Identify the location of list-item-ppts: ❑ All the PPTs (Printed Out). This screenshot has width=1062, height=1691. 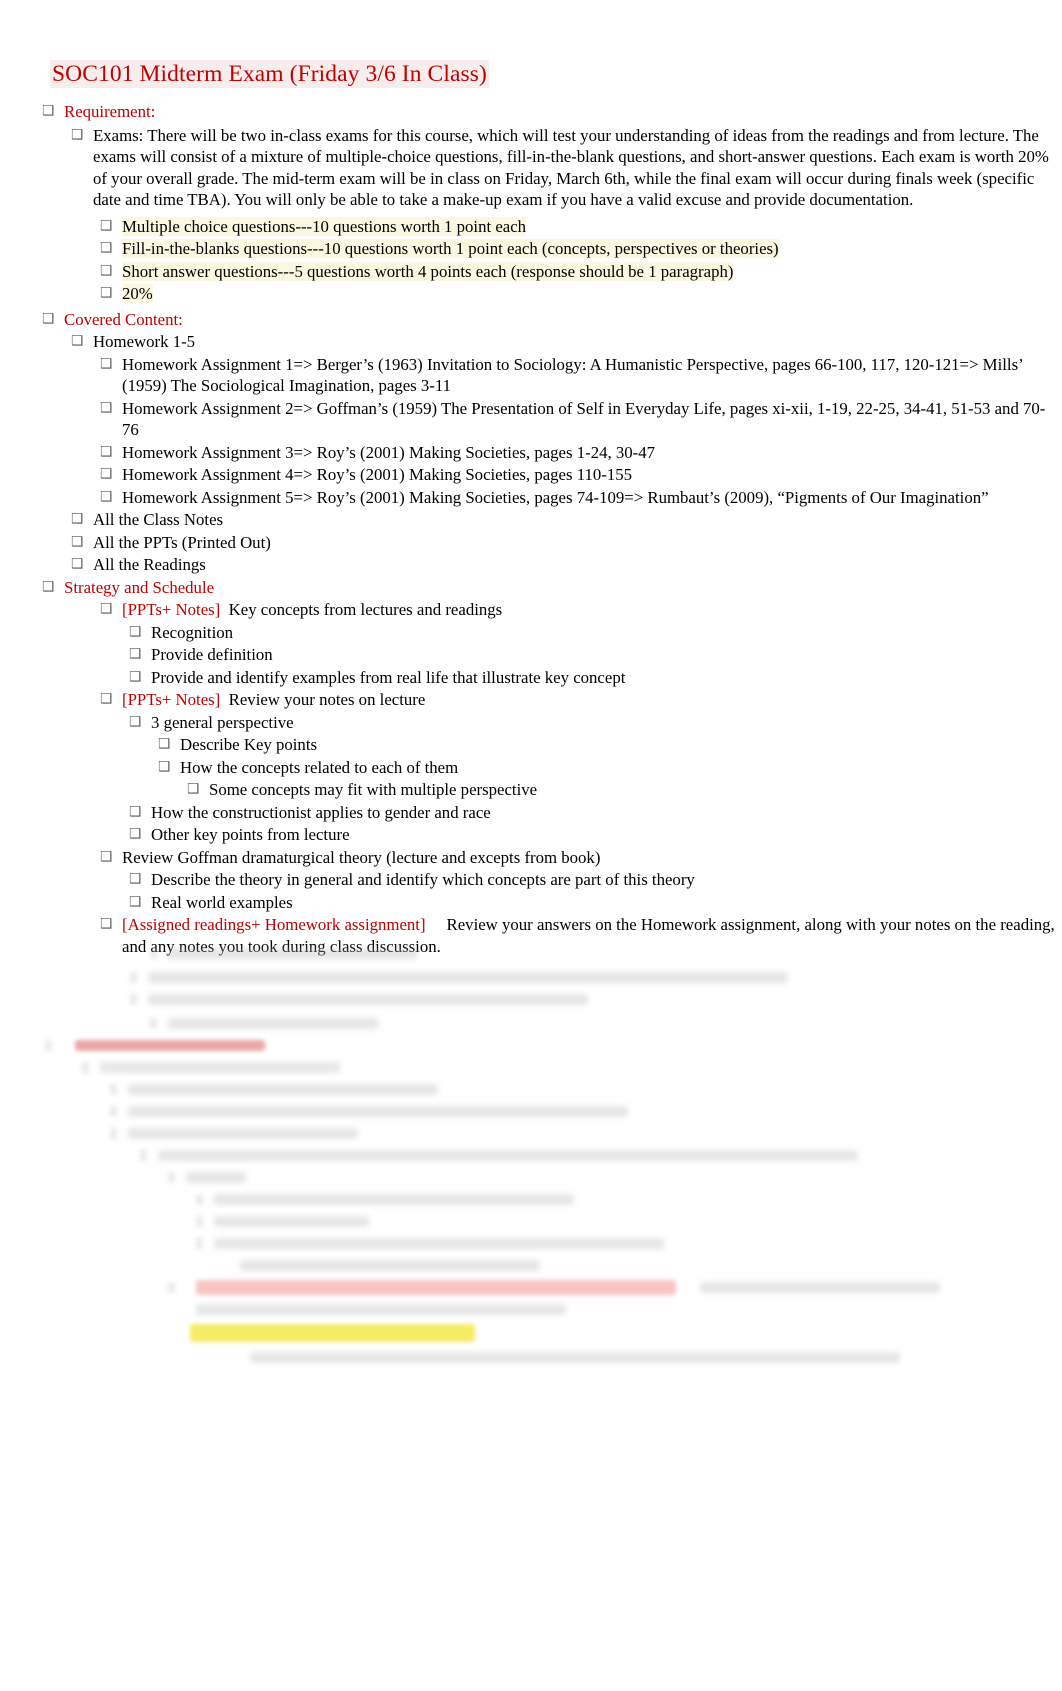
(531, 543).